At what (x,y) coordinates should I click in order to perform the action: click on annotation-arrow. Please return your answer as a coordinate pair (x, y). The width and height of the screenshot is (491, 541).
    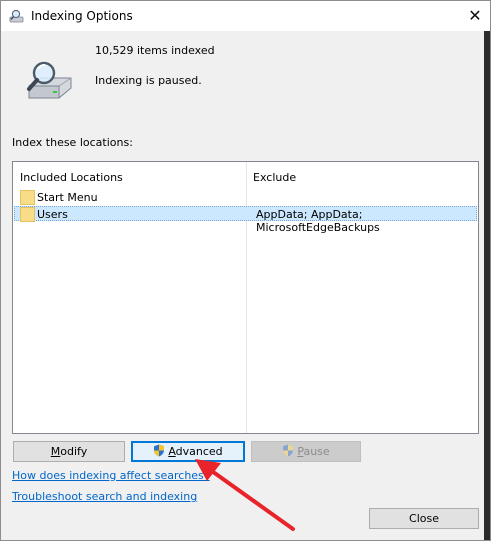
    Looking at the image, I should click on (245, 495).